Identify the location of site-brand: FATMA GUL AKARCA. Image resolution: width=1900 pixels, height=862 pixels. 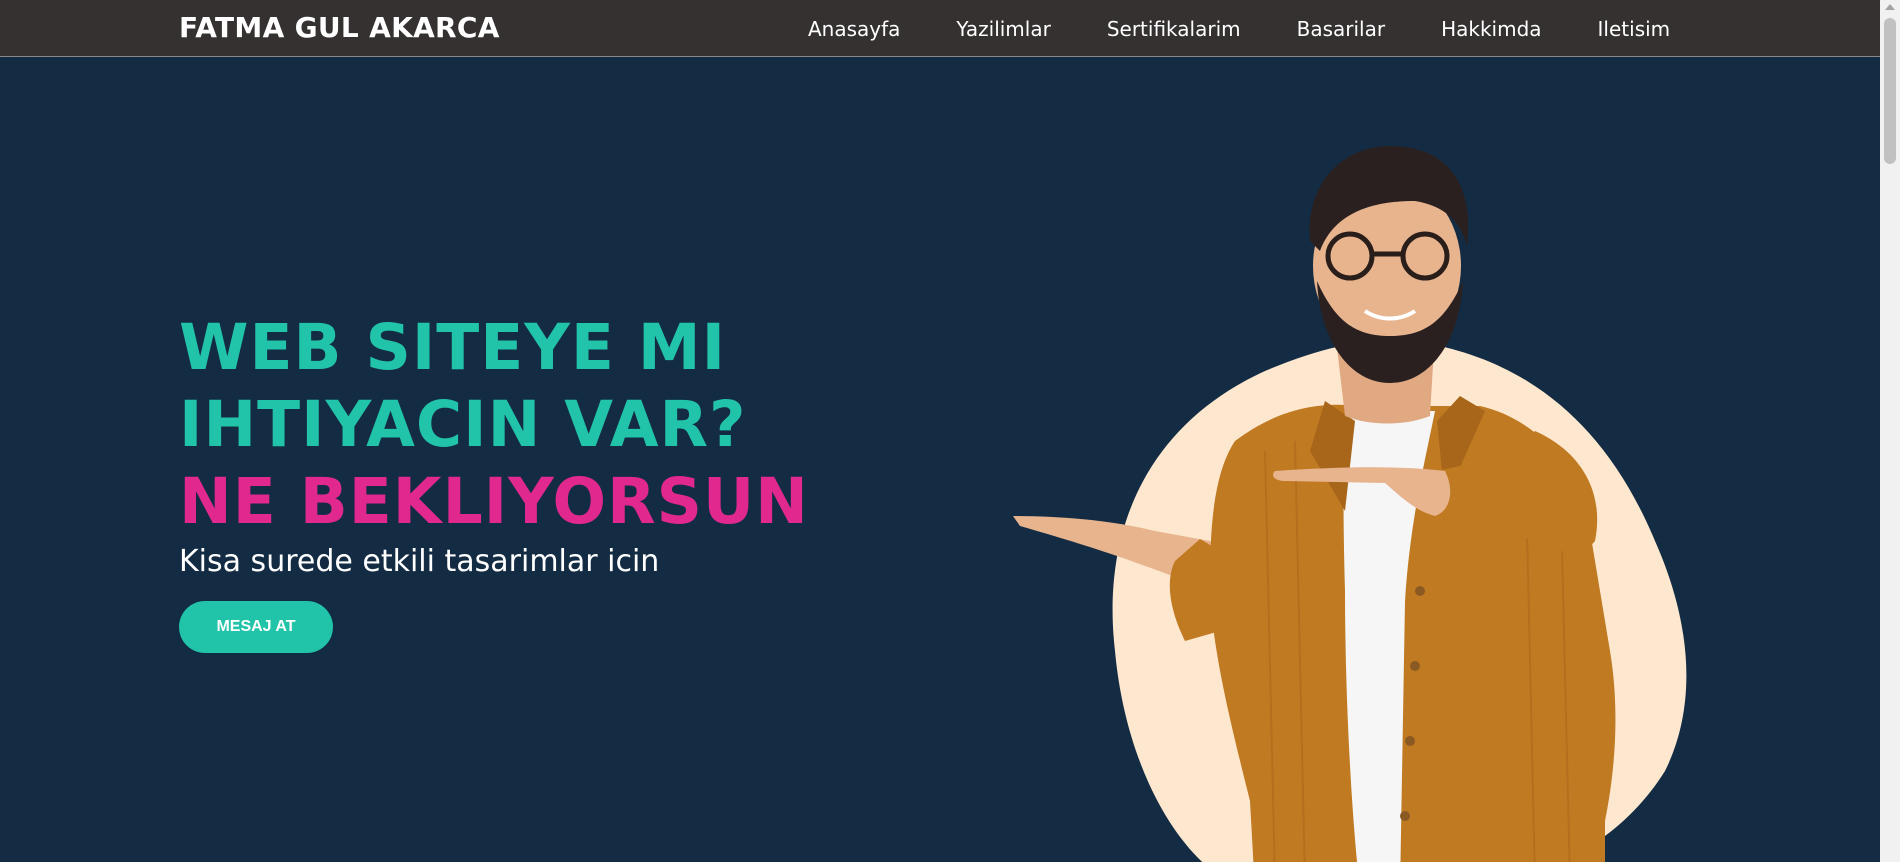
(339, 27).